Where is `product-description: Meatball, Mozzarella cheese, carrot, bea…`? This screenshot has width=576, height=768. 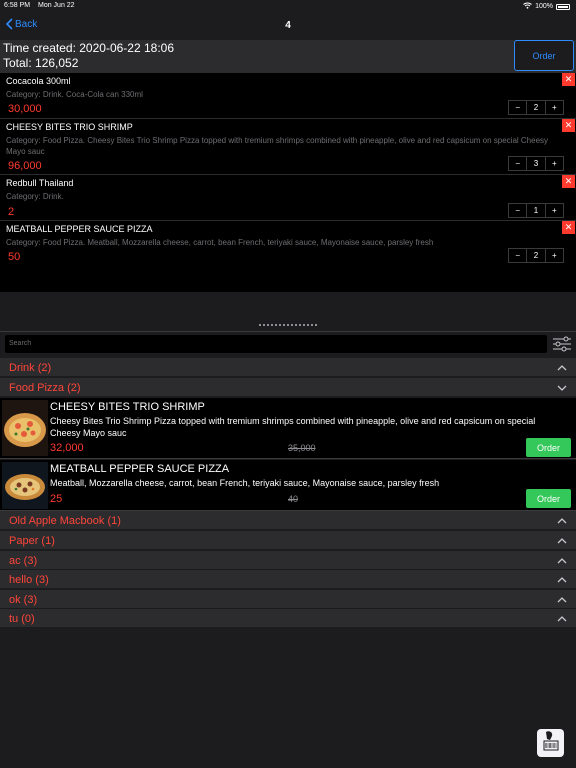
product-description: Meatball, Mozzarella cheese, carrot, bea… is located at coordinates (245, 483).